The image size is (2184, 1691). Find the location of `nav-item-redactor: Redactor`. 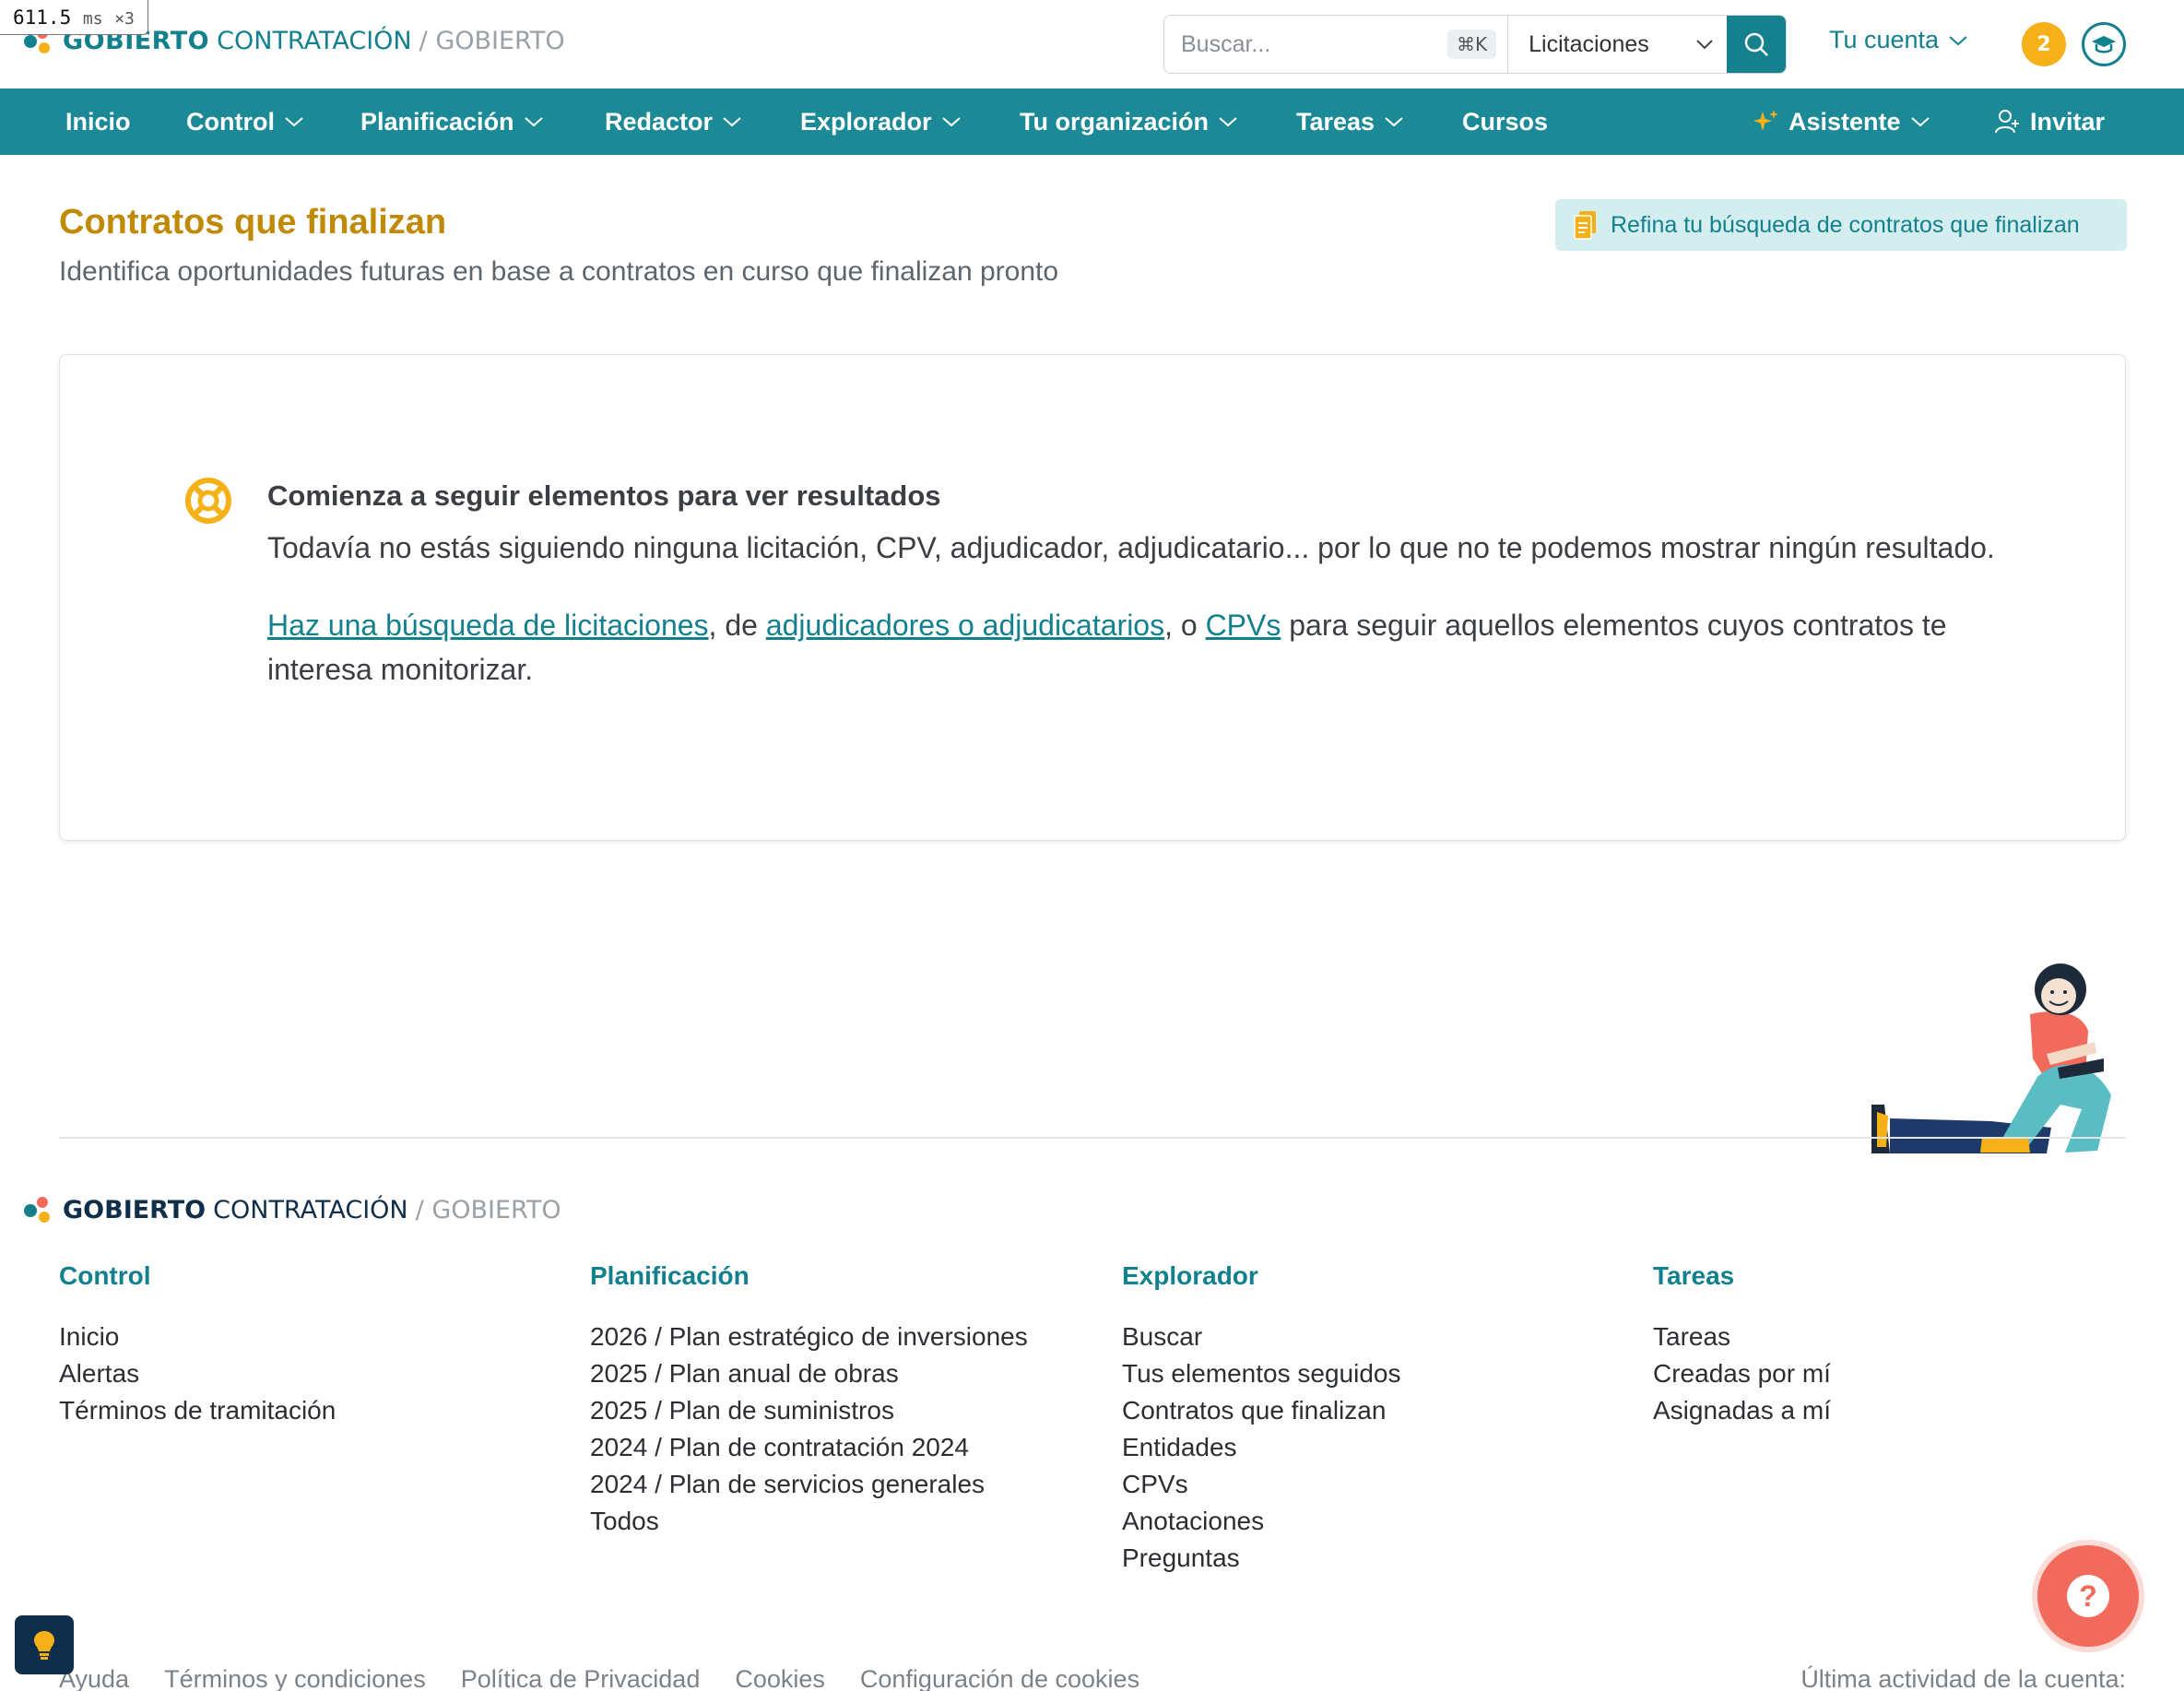

nav-item-redactor: Redactor is located at coordinates (673, 122).